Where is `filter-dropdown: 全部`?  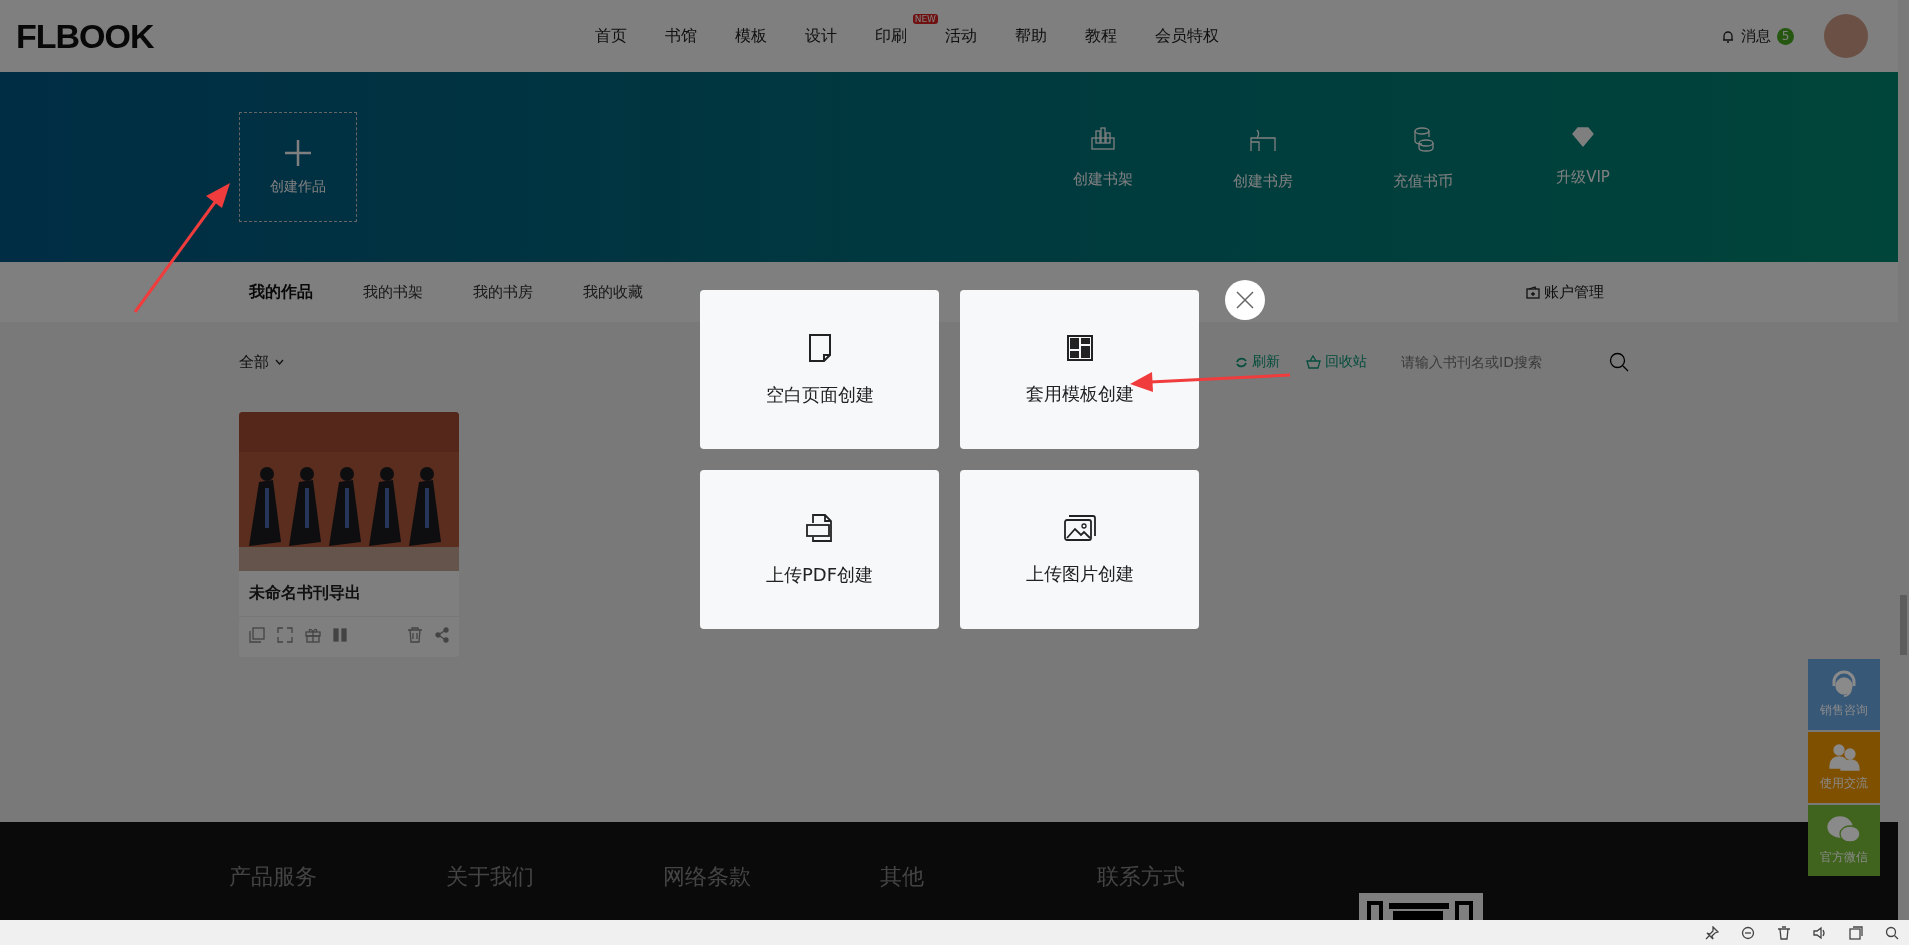 filter-dropdown: 全部 is located at coordinates (261, 362).